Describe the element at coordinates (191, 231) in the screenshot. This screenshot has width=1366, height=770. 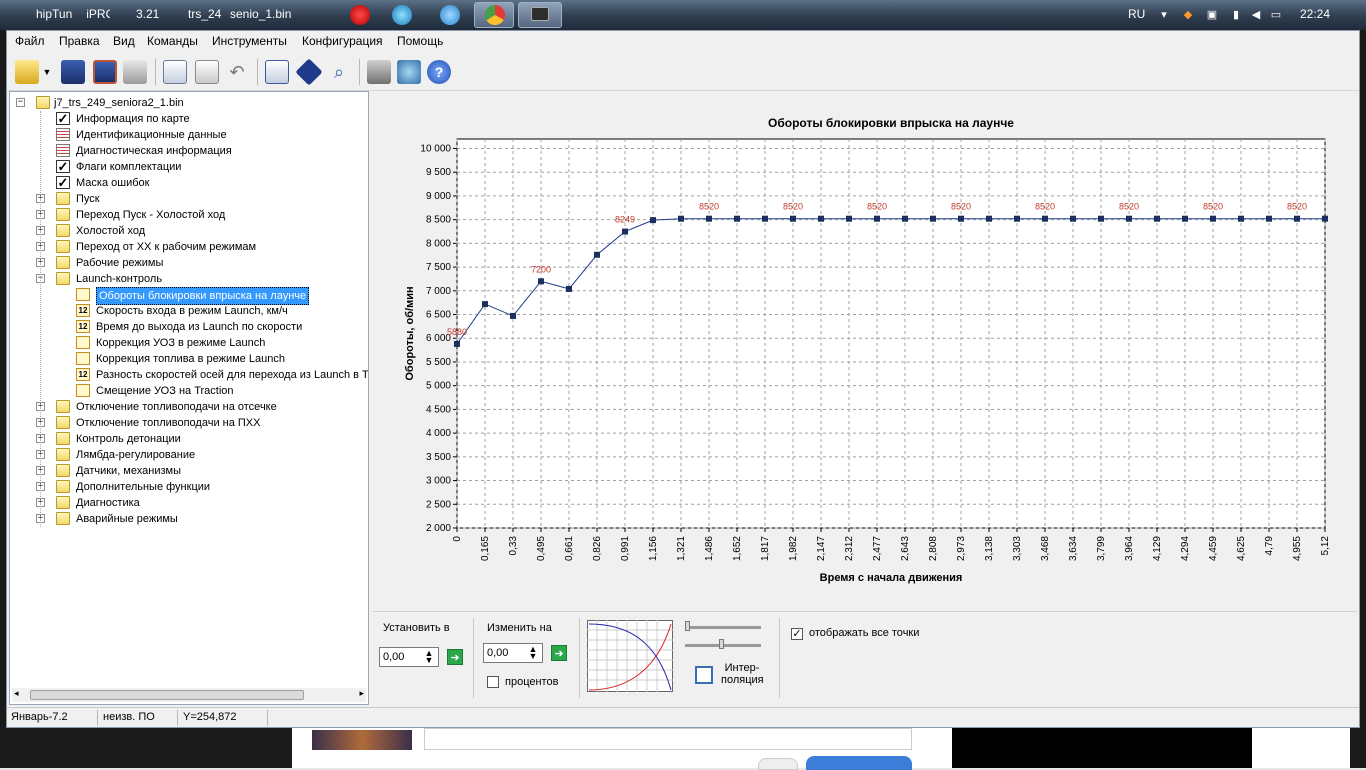
I see `tree-item: + Холостой ход` at that location.